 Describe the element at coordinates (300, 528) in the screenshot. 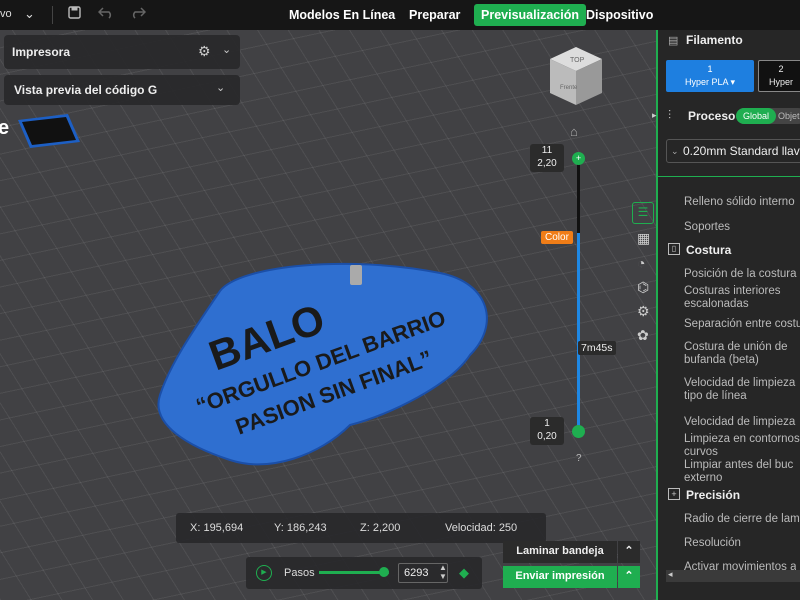

I see `coord-y: Y: 186,243` at that location.